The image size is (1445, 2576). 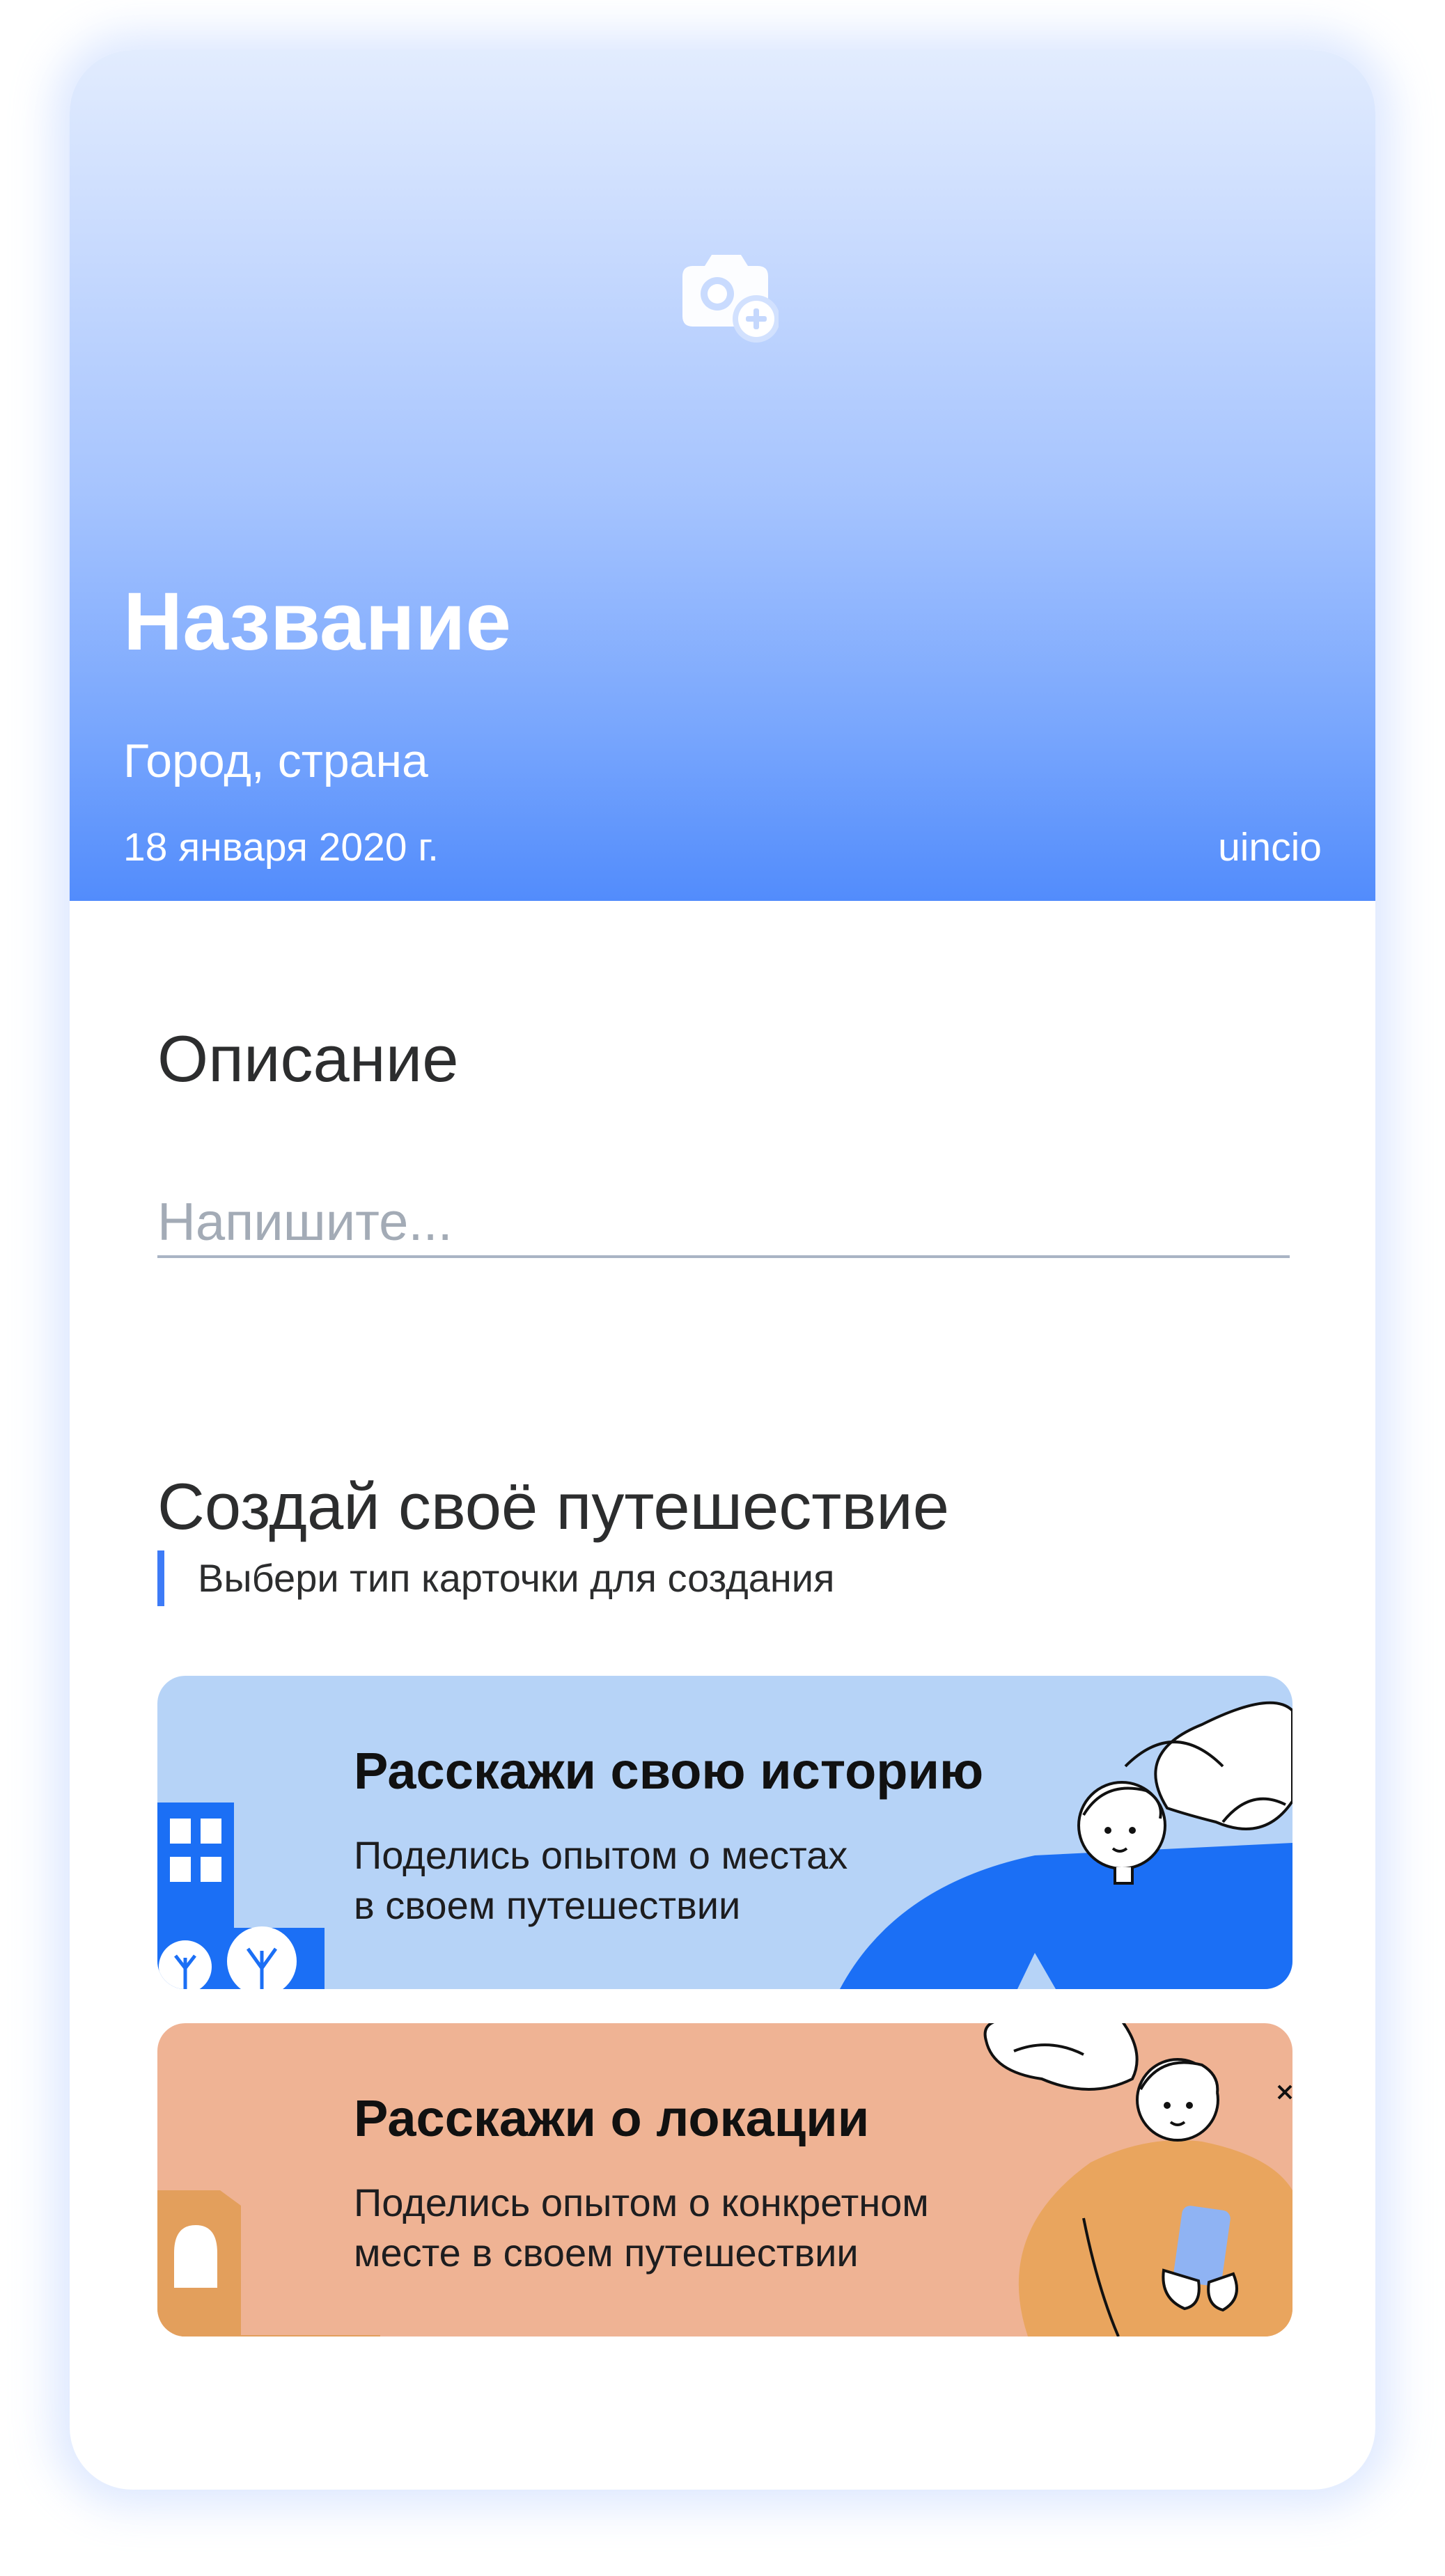 What do you see at coordinates (275, 761) in the screenshot?
I see `trip-location: Город, страна` at bounding box center [275, 761].